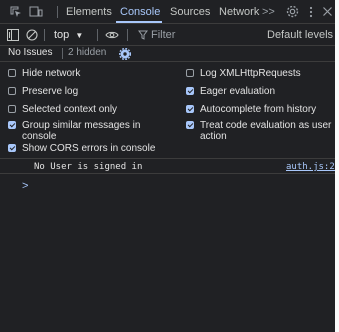 Image resolution: width=339 pixels, height=332 pixels. I want to click on chevron-down-icon: ▼, so click(79, 35).